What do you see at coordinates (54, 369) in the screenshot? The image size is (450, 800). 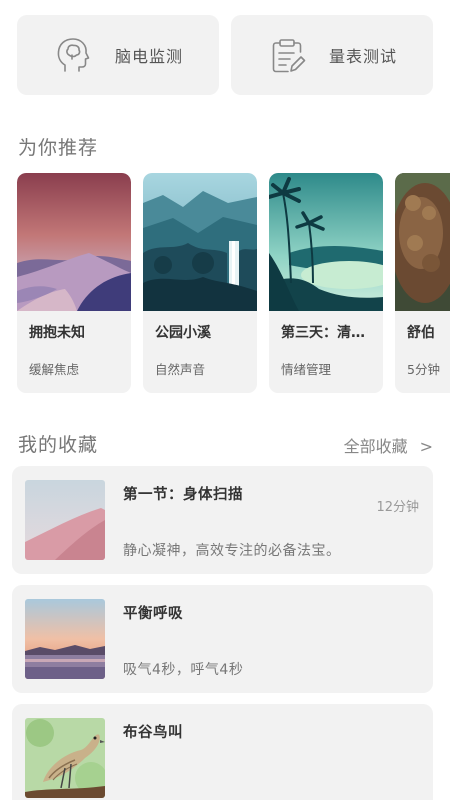 I see `recommend-card-subtitle: 缓解焦虑` at bounding box center [54, 369].